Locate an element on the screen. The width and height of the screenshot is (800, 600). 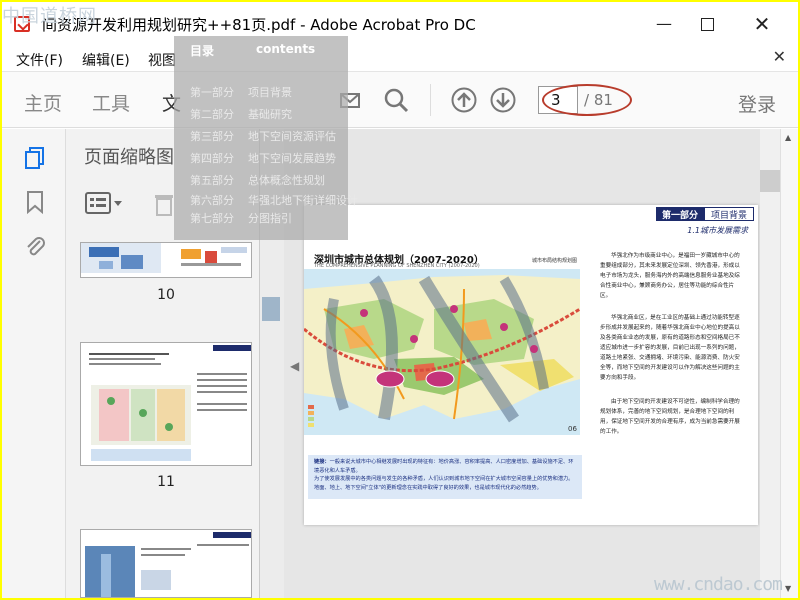
contents-item-5-label: 总体概念性规划 is located at coordinates (286, 180).